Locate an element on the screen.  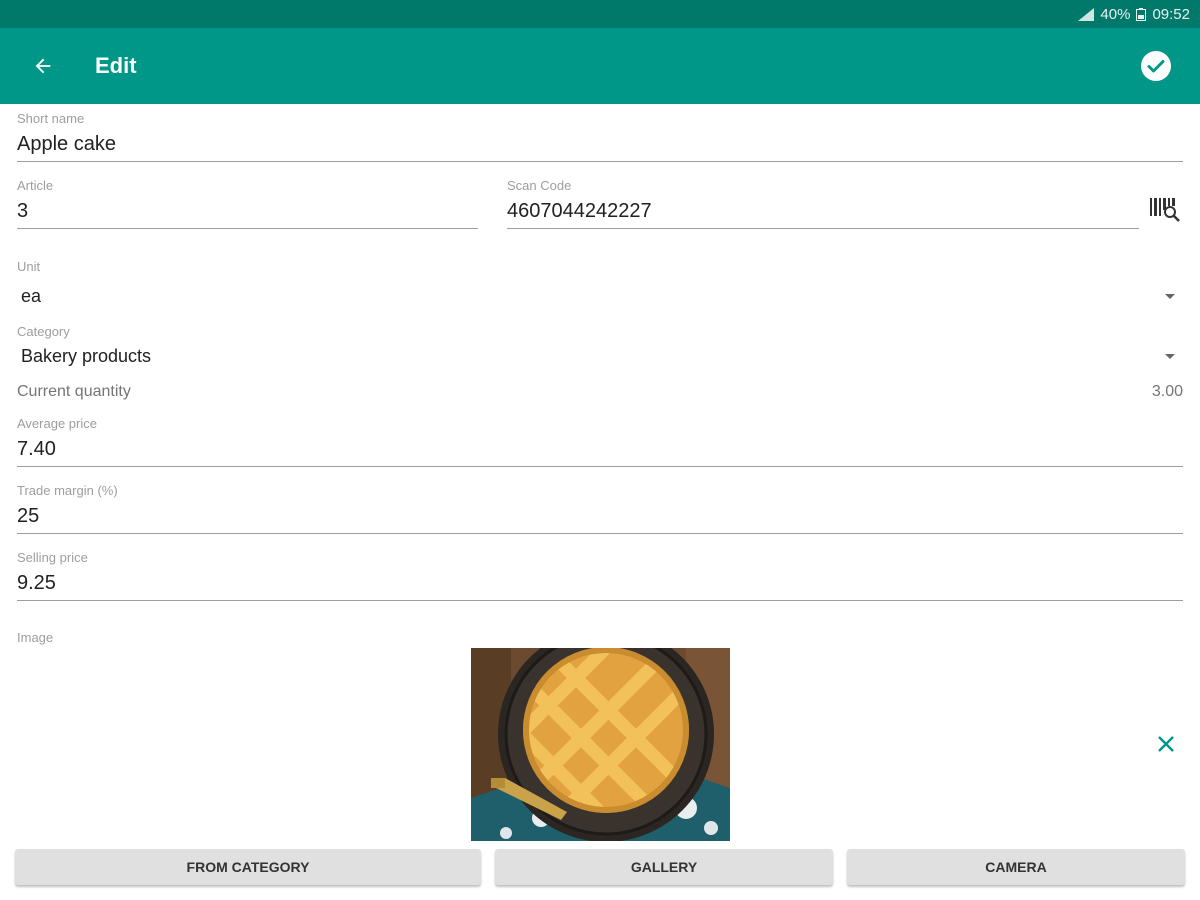
check-circle-icon is located at coordinates (1156, 66).